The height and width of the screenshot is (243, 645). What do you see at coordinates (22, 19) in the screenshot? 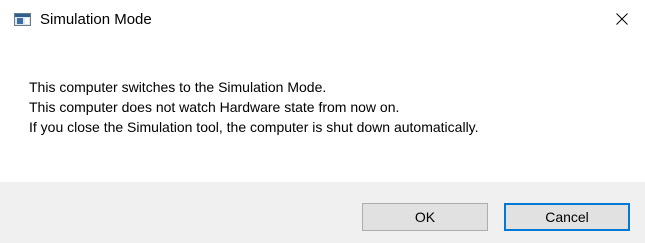
I see `application-window-icon` at bounding box center [22, 19].